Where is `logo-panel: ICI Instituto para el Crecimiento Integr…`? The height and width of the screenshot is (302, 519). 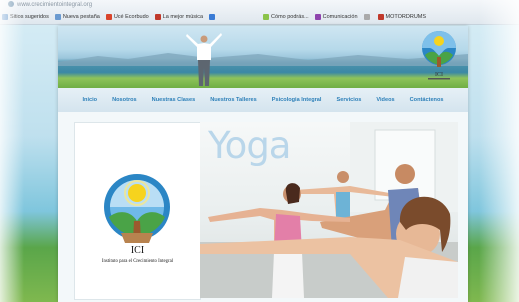
logo-panel: ICI Instituto para el Crecimiento Integr… is located at coordinates (137, 211).